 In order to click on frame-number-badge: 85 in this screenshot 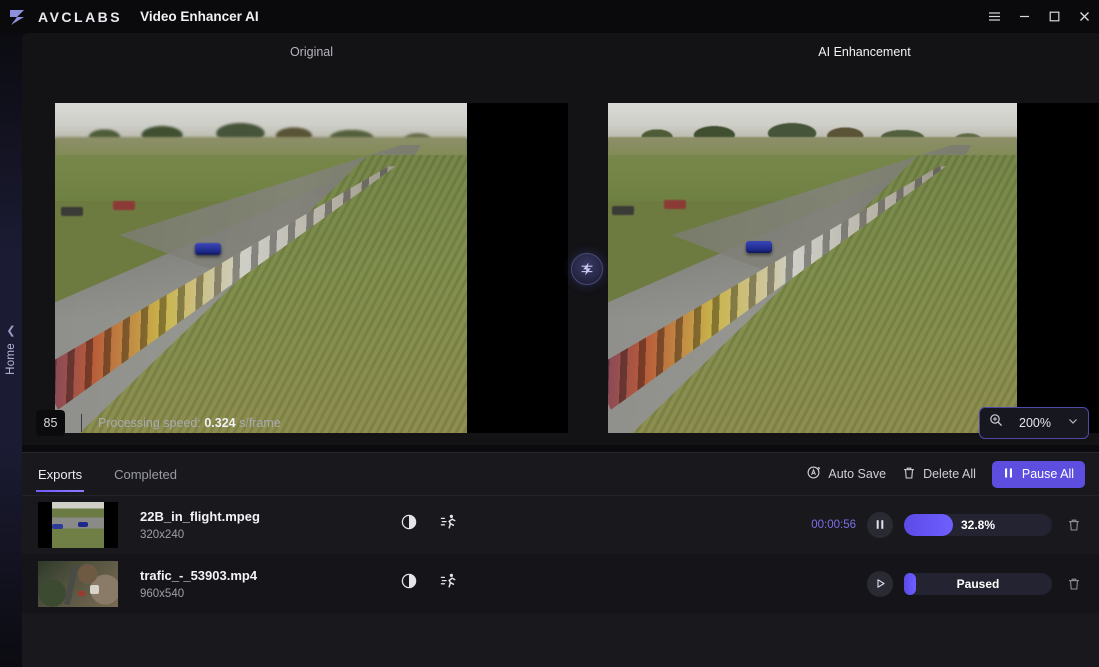, I will do `click(50, 422)`.